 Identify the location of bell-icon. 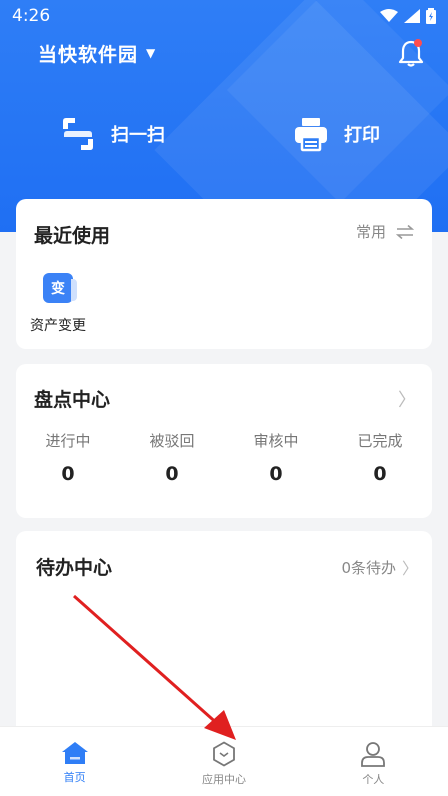
(411, 53).